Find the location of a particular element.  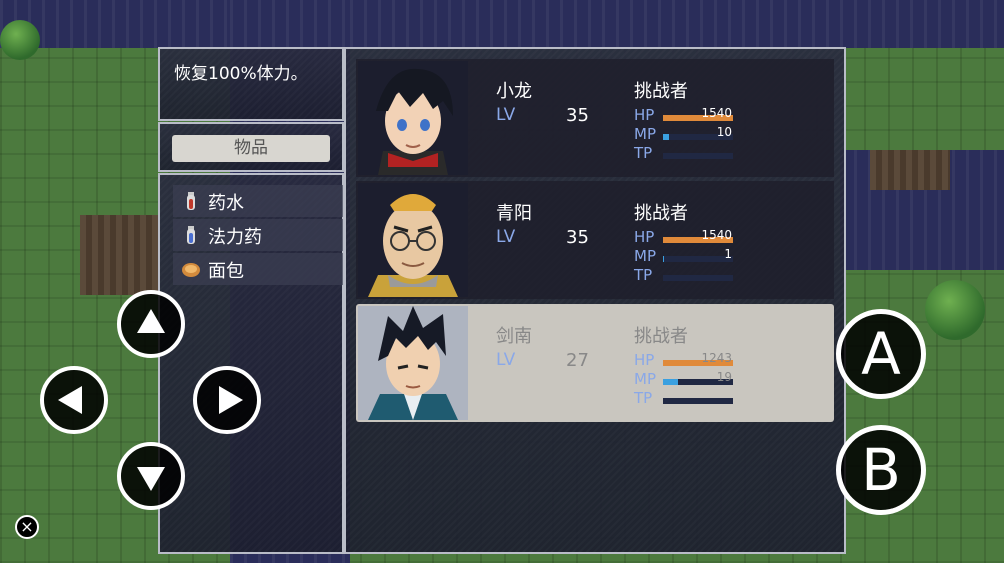

level-value: 27 is located at coordinates (577, 360).